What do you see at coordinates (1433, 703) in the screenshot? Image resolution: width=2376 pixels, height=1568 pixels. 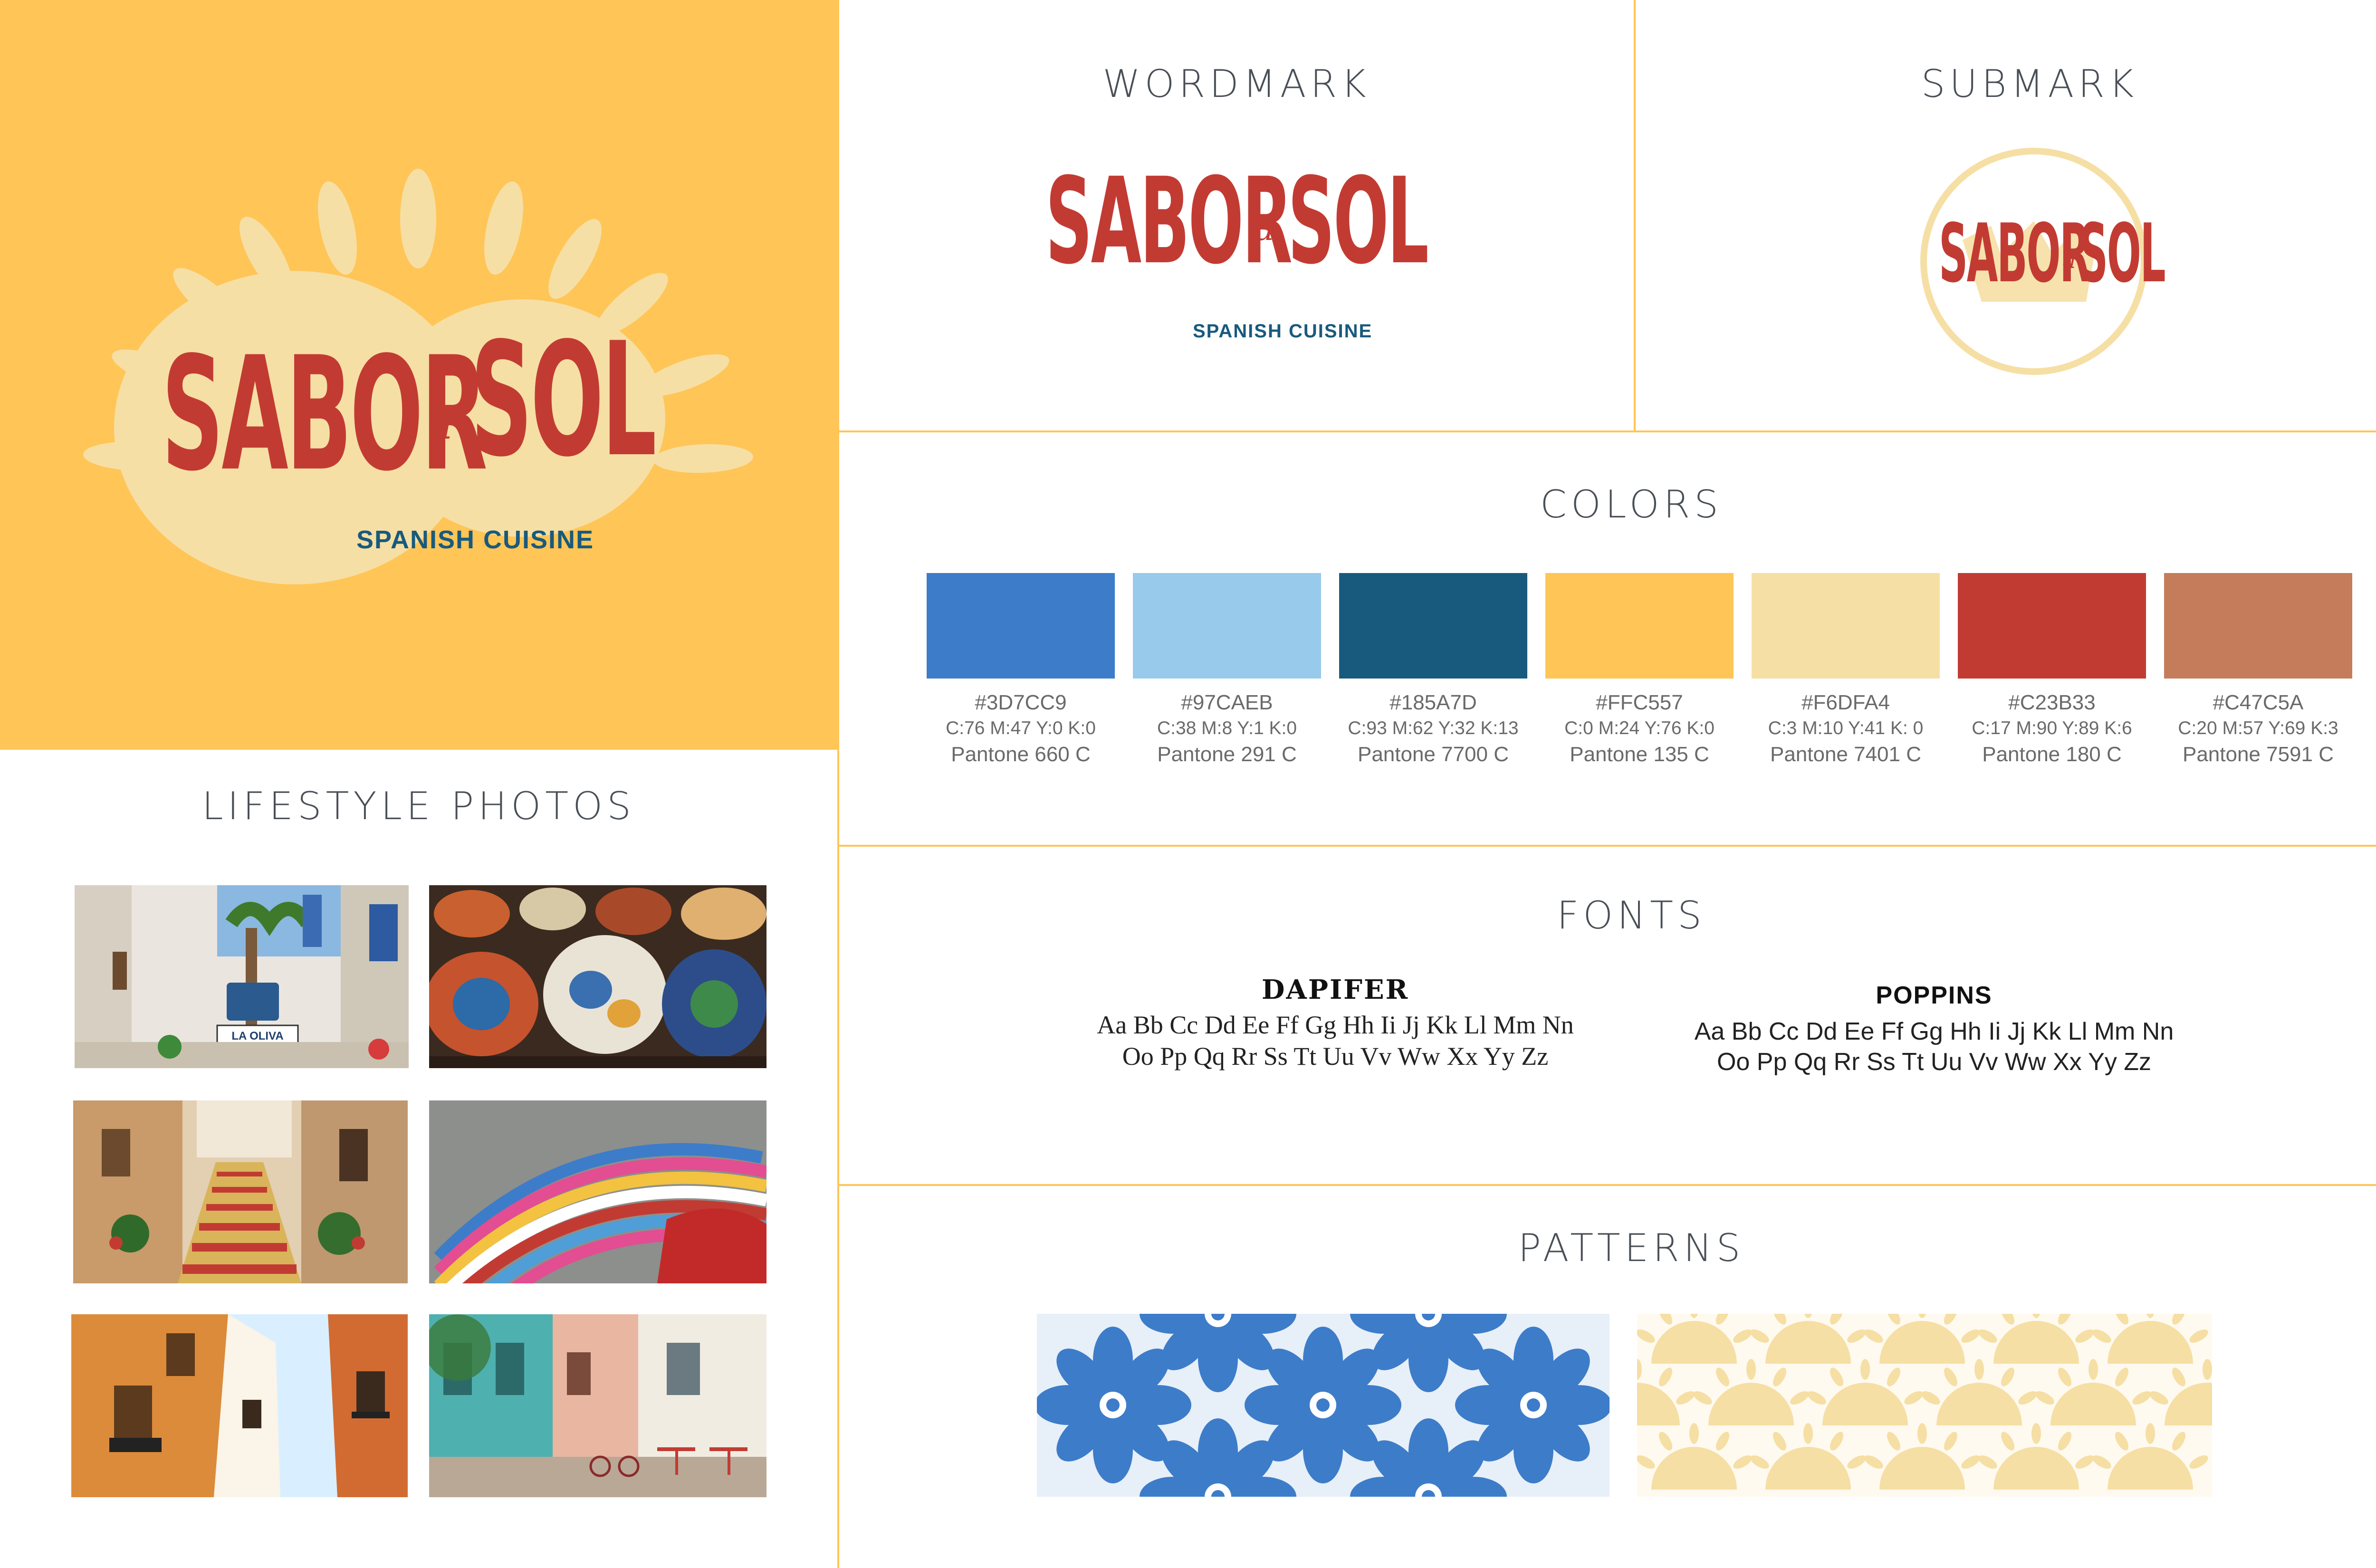 I see `color-hex: #185A7D` at bounding box center [1433, 703].